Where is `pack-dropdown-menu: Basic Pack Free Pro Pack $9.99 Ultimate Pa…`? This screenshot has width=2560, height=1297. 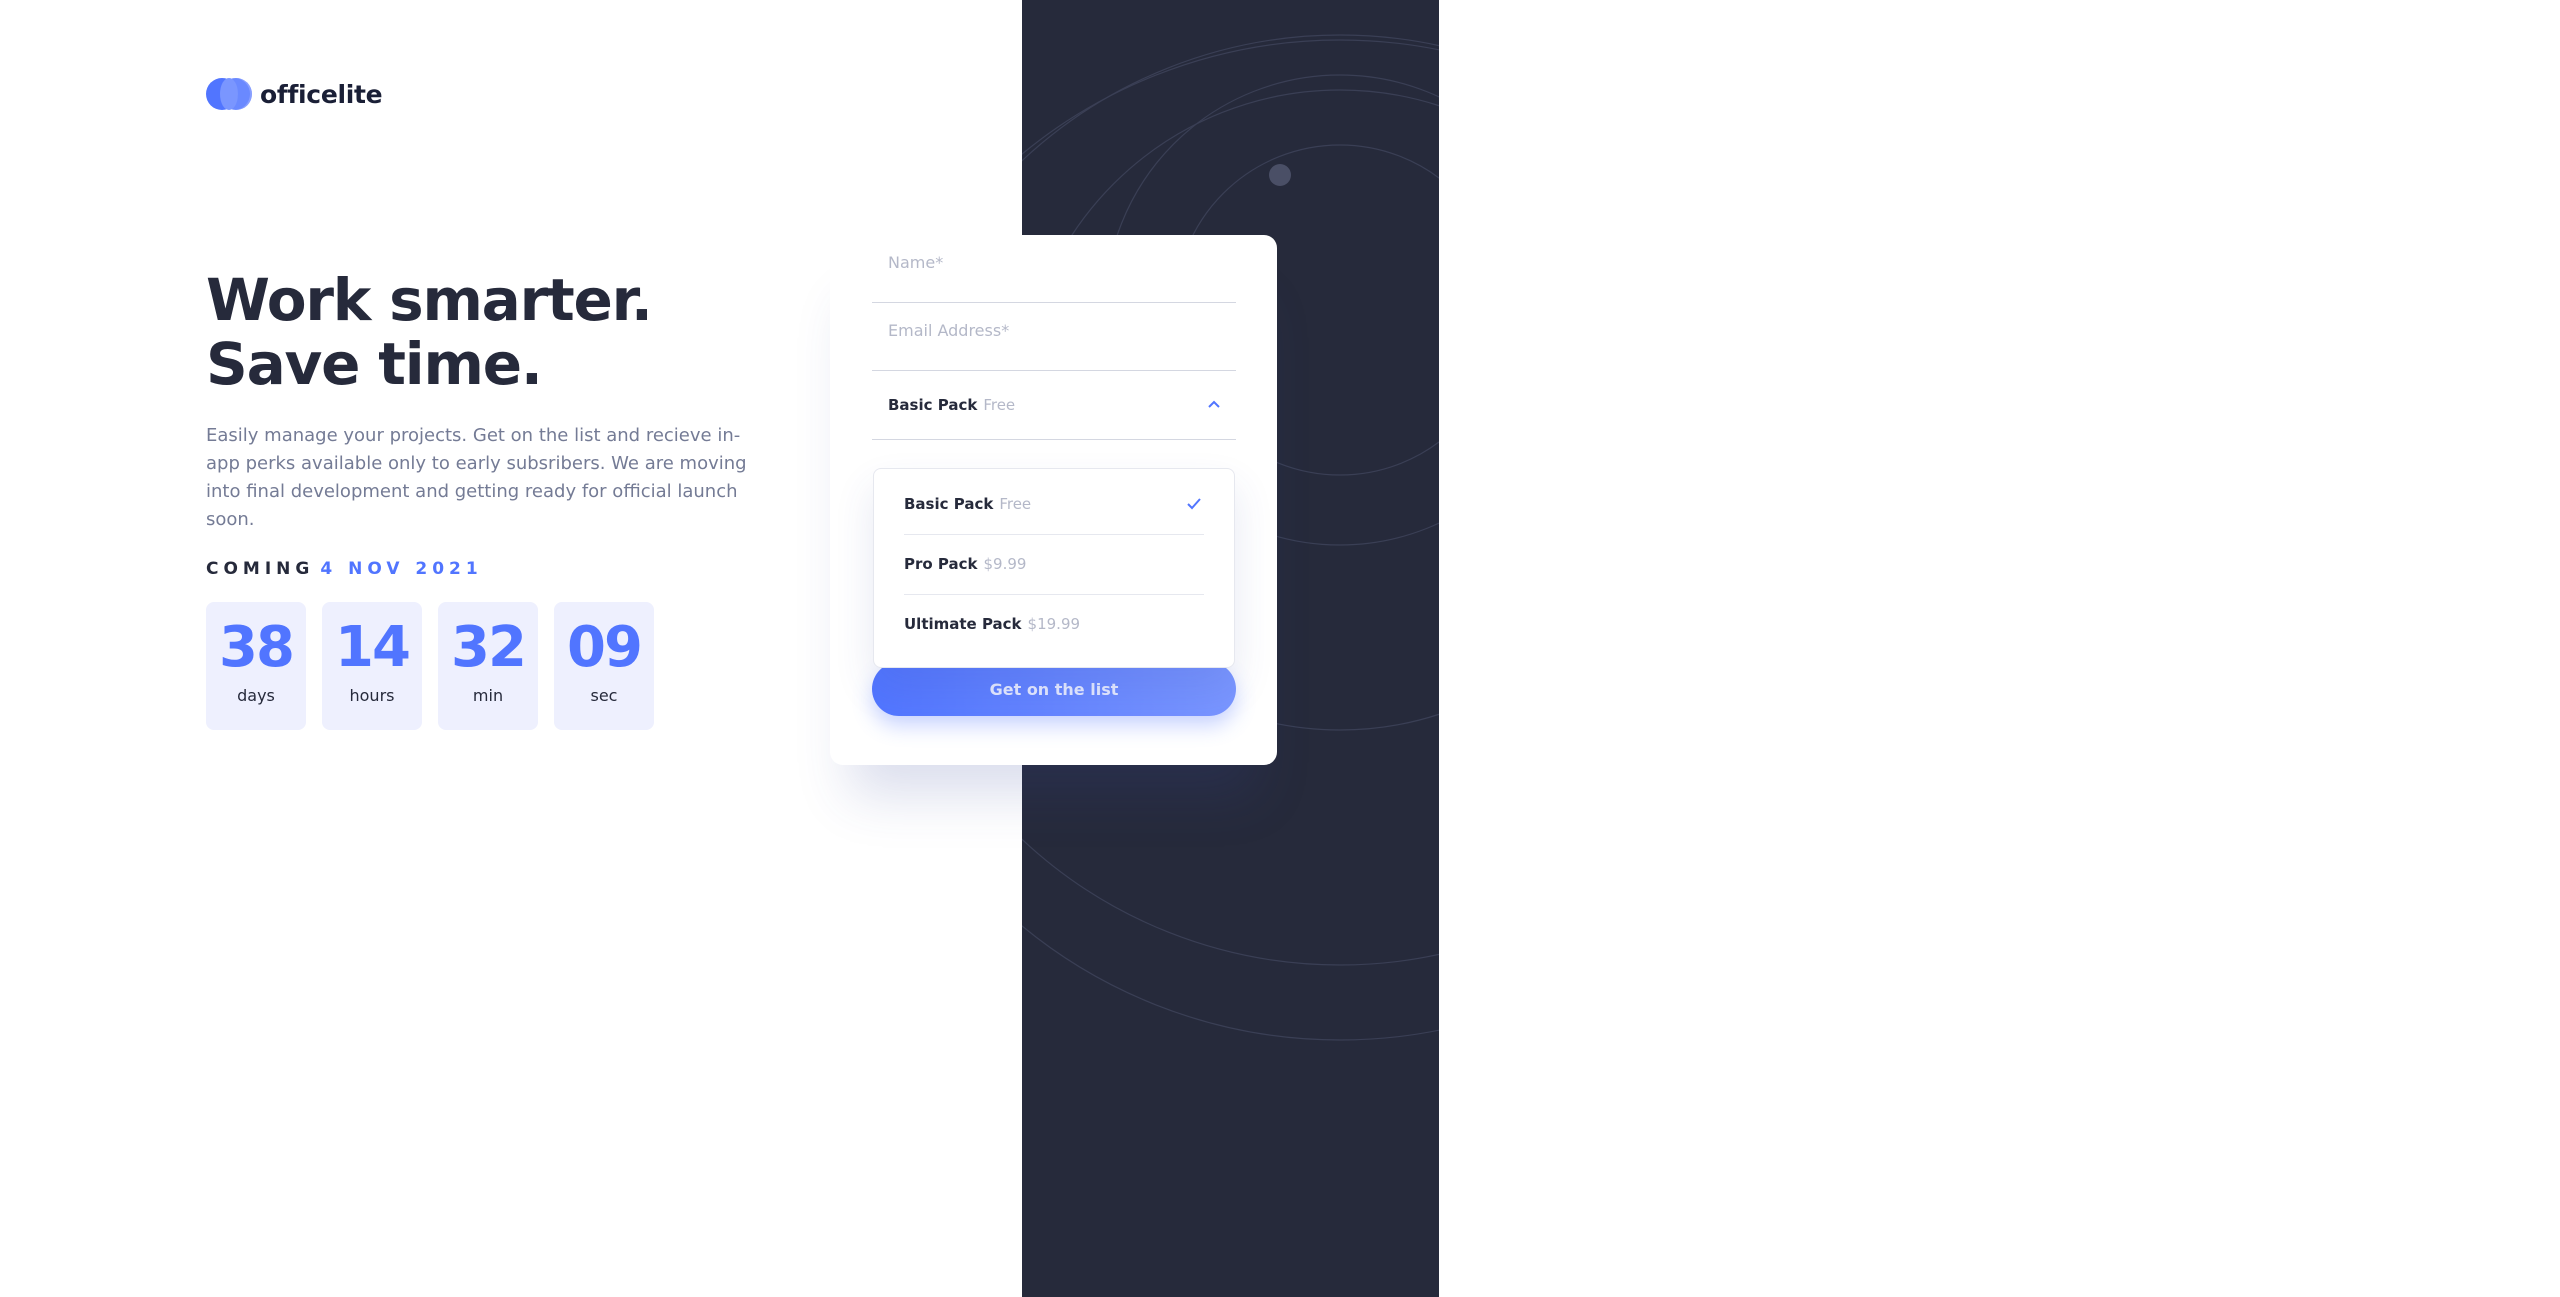
pack-dropdown-menu: Basic Pack Free Pro Pack $9.99 Ultimate Pa… is located at coordinates (1054, 568).